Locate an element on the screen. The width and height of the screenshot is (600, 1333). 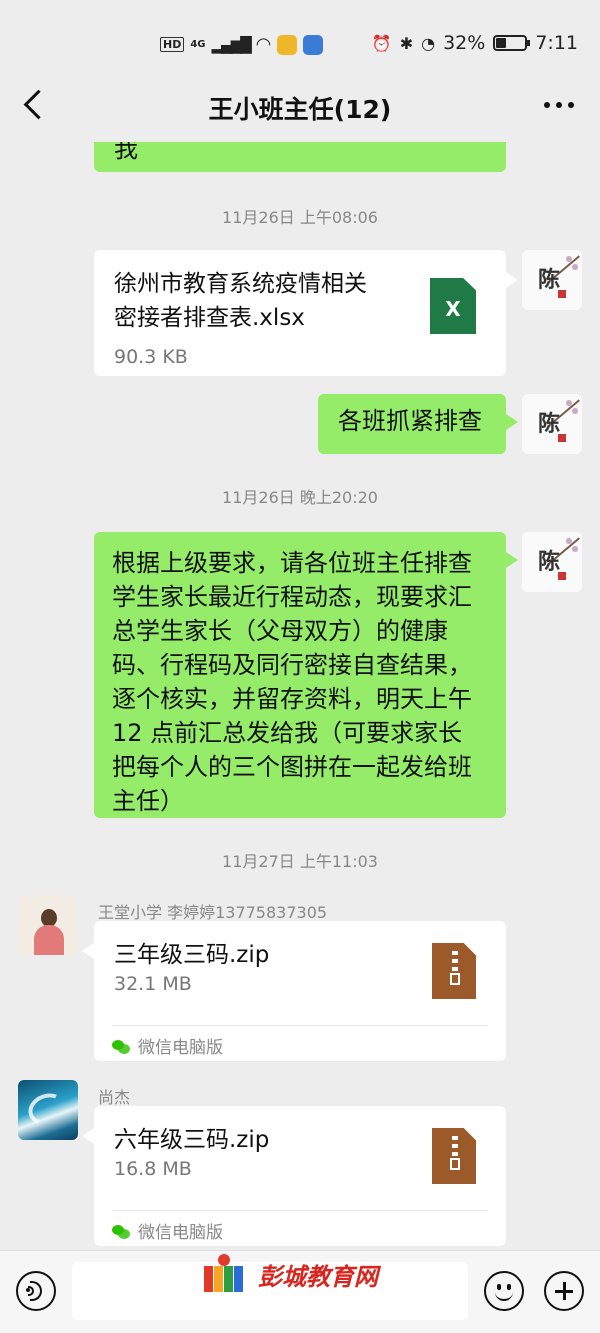
timestamp: 11月27日 上午11:03 is located at coordinates (300, 861).